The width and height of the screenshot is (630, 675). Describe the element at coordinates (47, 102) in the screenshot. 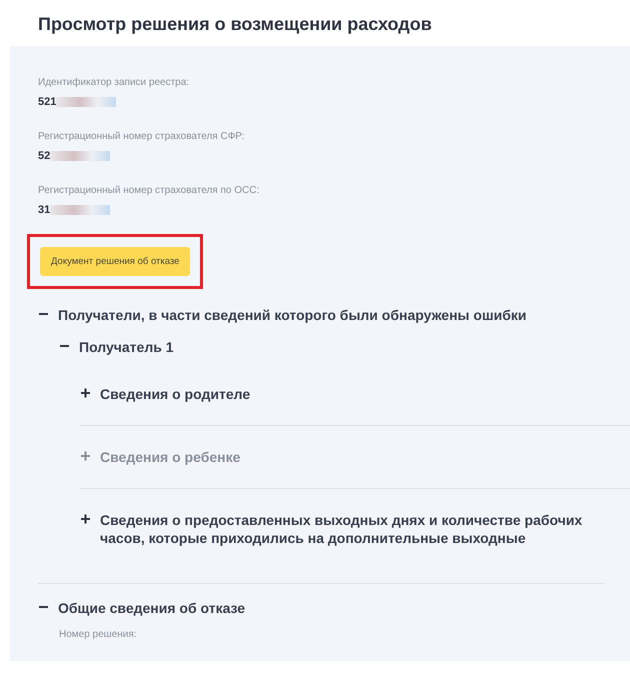

I see `field-value: 521` at that location.